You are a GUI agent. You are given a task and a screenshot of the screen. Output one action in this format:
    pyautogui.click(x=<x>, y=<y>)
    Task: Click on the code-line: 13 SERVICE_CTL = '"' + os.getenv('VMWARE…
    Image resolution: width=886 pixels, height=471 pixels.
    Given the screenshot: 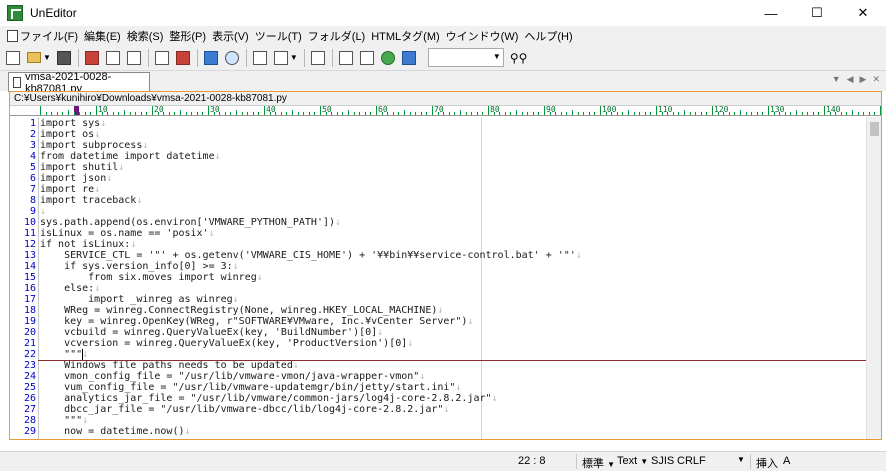 What is the action you would take?
    pyautogui.click(x=439, y=255)
    